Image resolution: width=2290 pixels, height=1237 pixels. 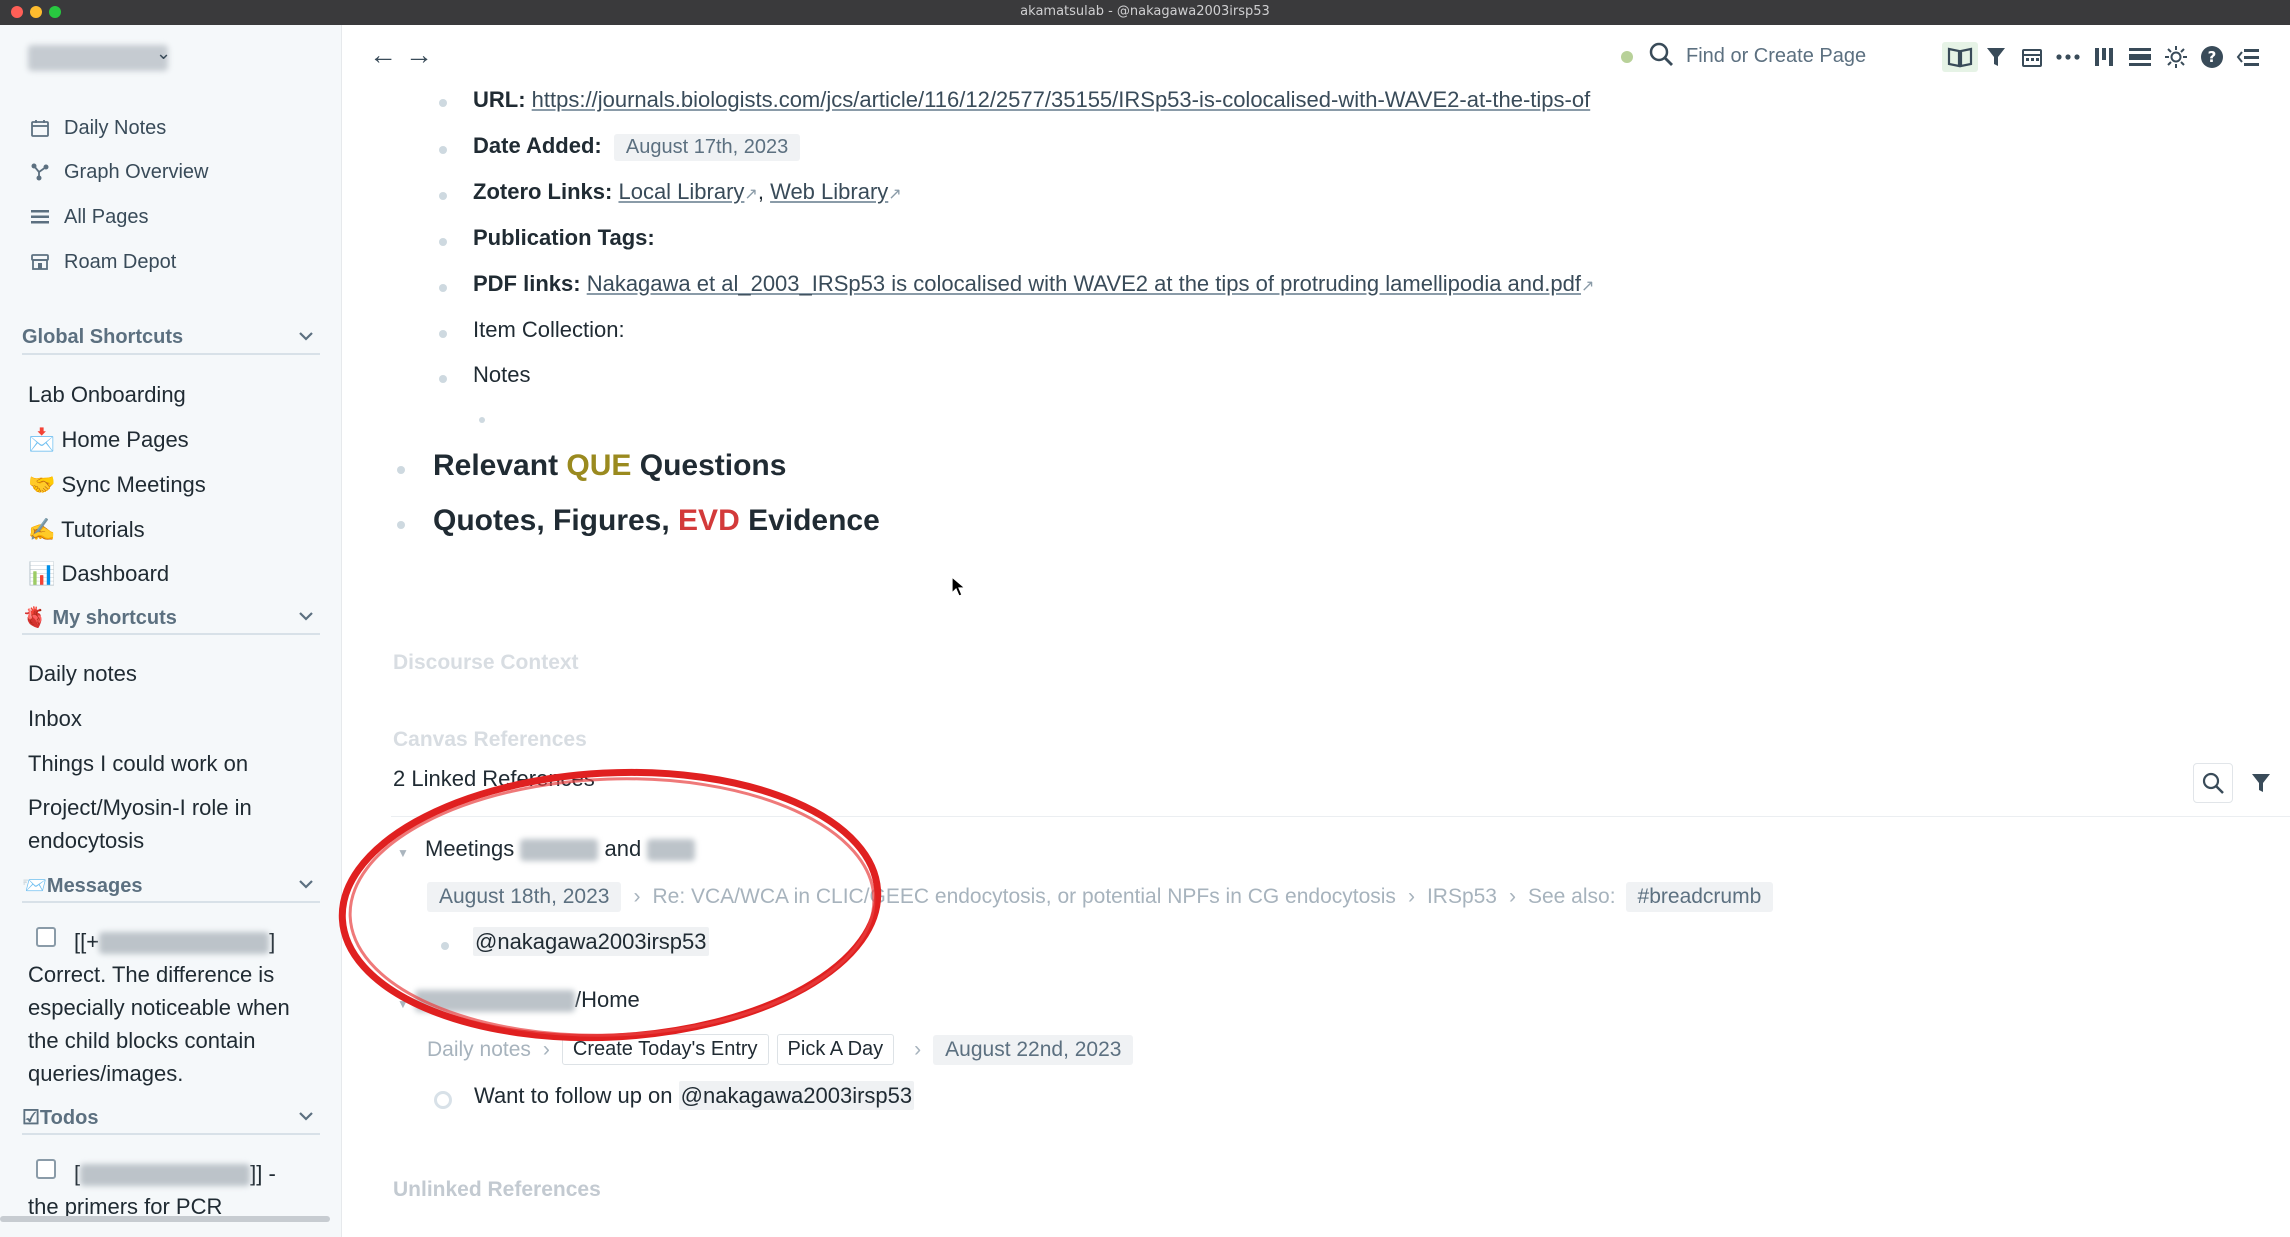 I want to click on columns-icon, so click(x=2104, y=57).